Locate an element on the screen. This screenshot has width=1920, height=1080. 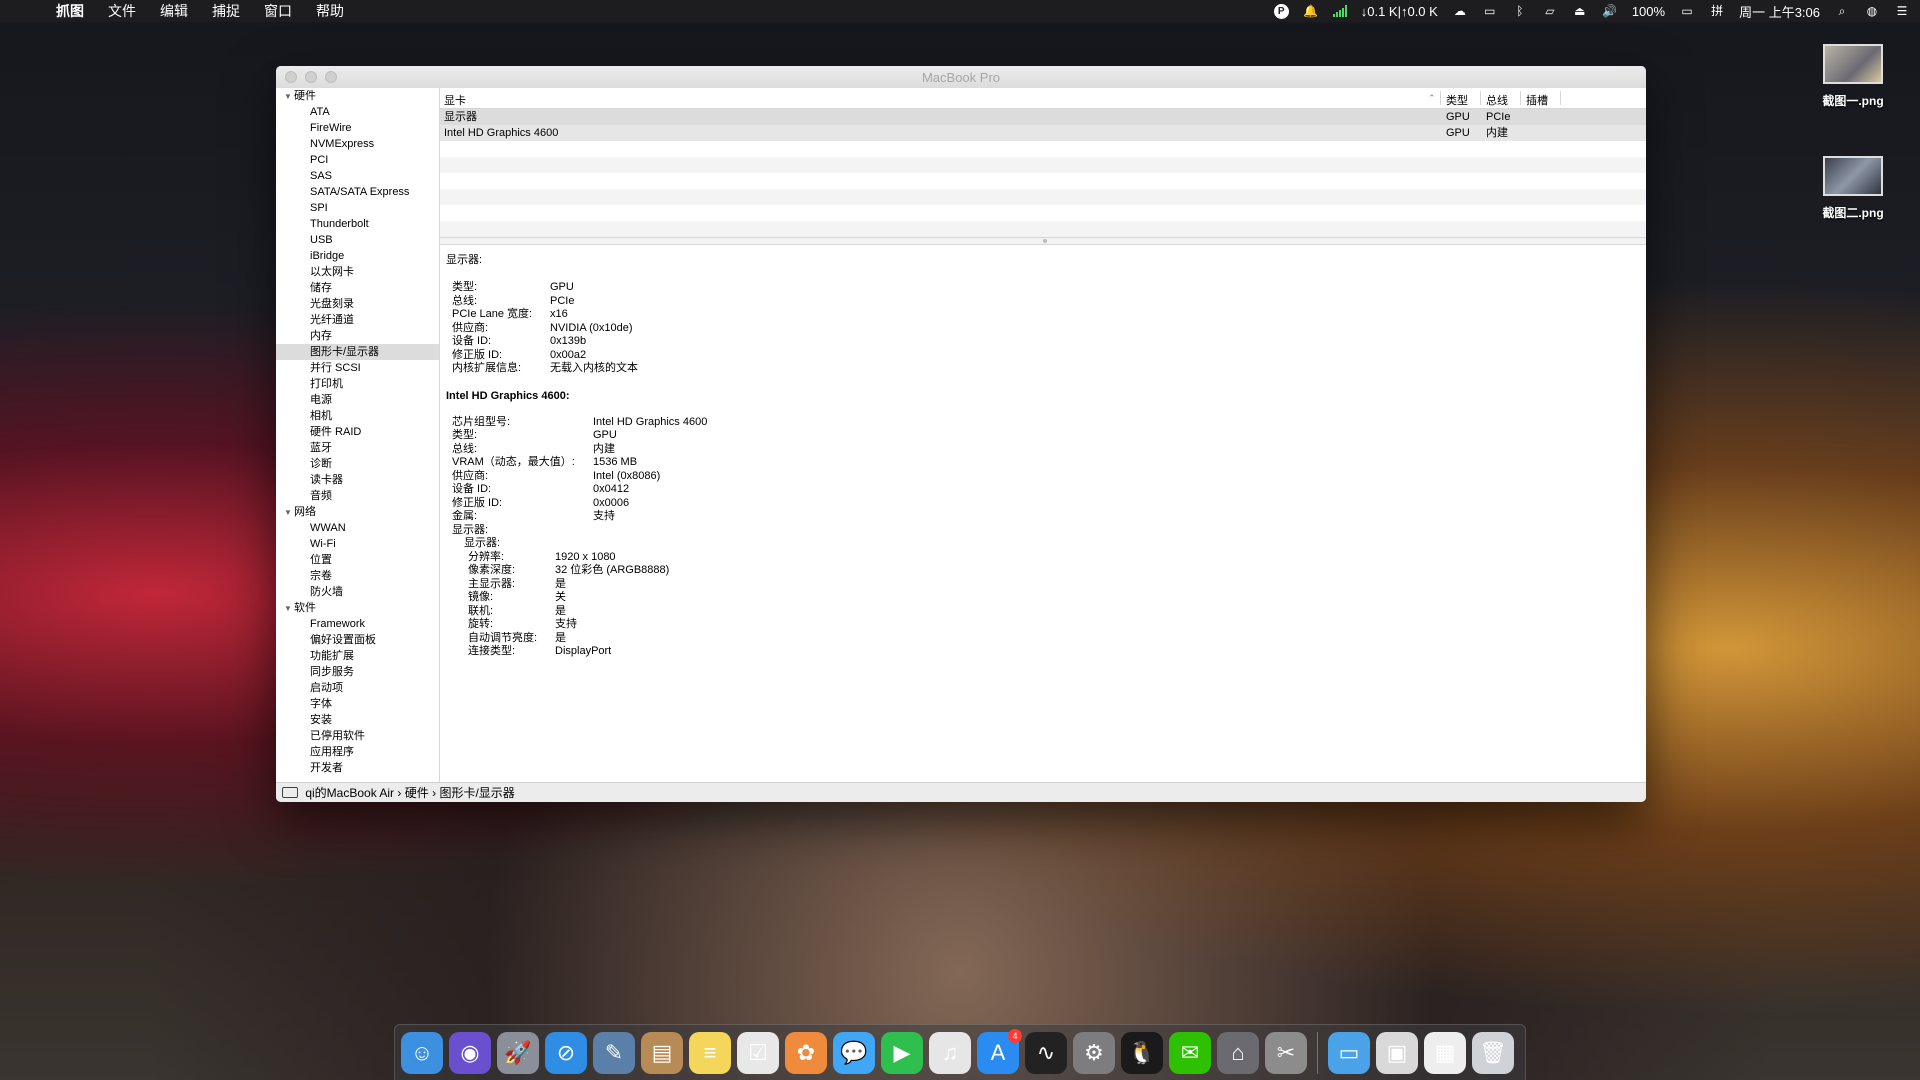
column-header-bus: 总线 is located at coordinates (1497, 100).